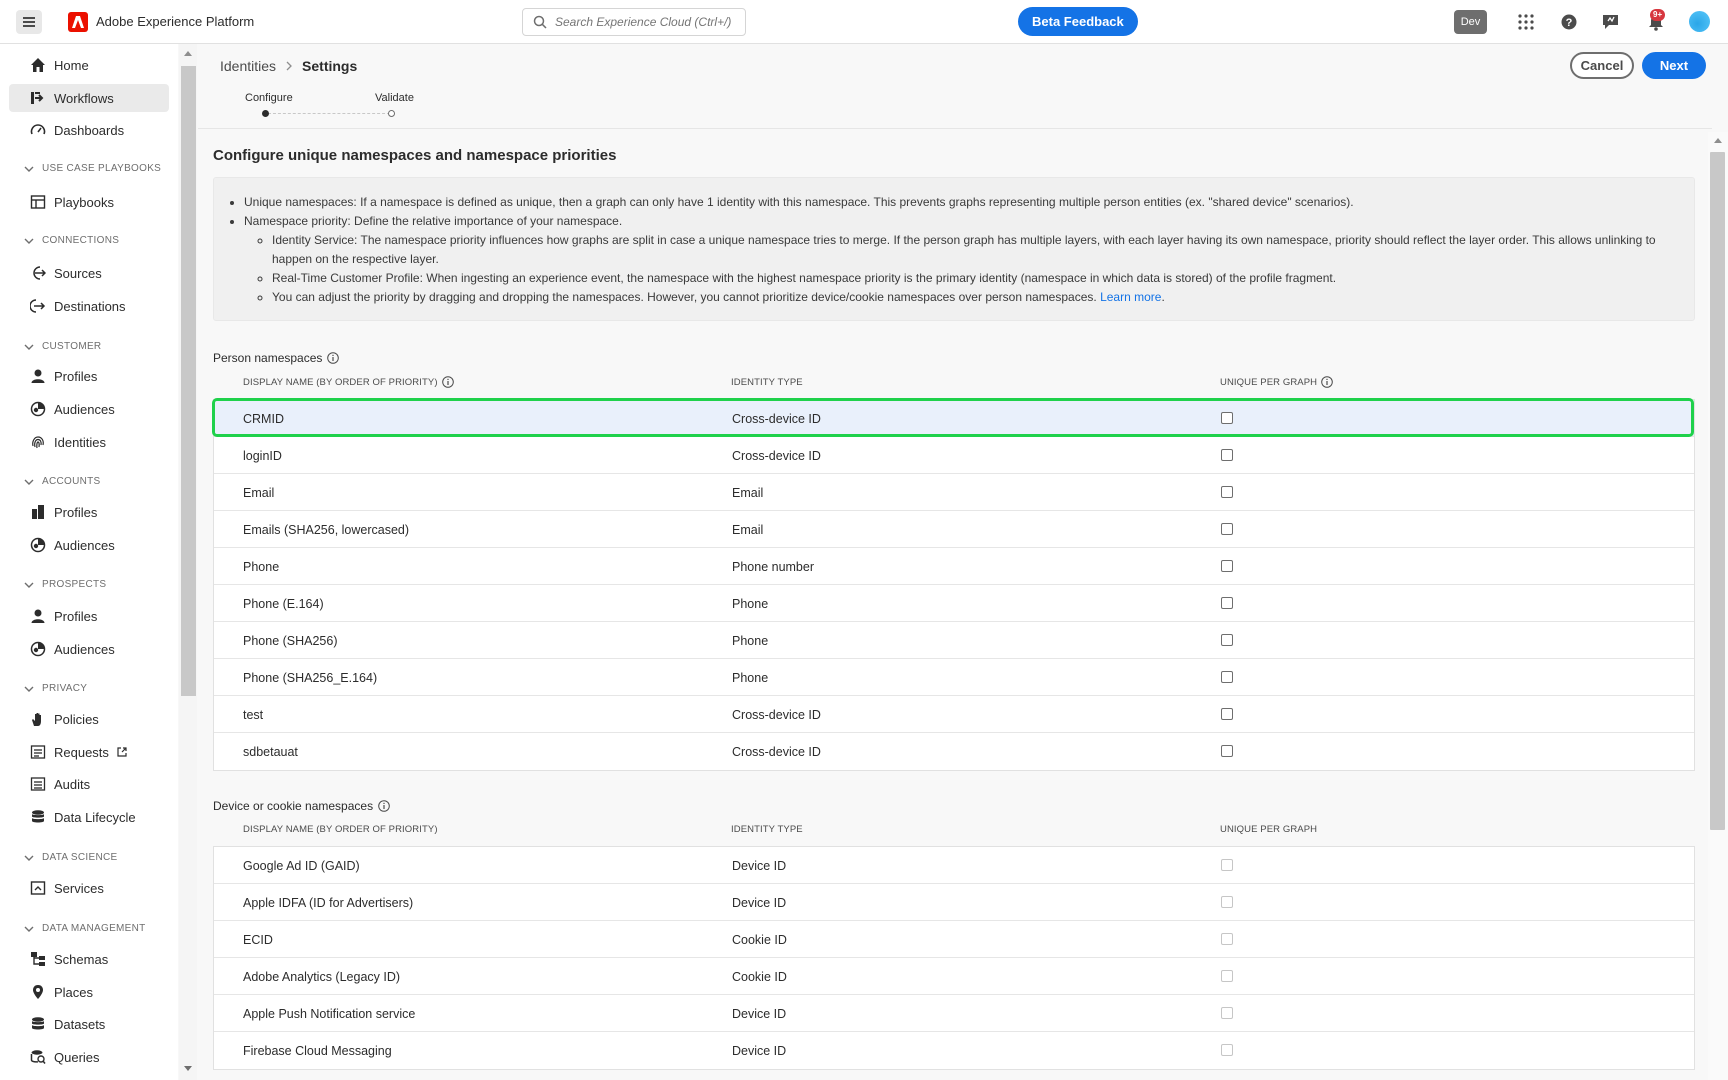  I want to click on table-row: loginID Cross-device ID, so click(954, 455).